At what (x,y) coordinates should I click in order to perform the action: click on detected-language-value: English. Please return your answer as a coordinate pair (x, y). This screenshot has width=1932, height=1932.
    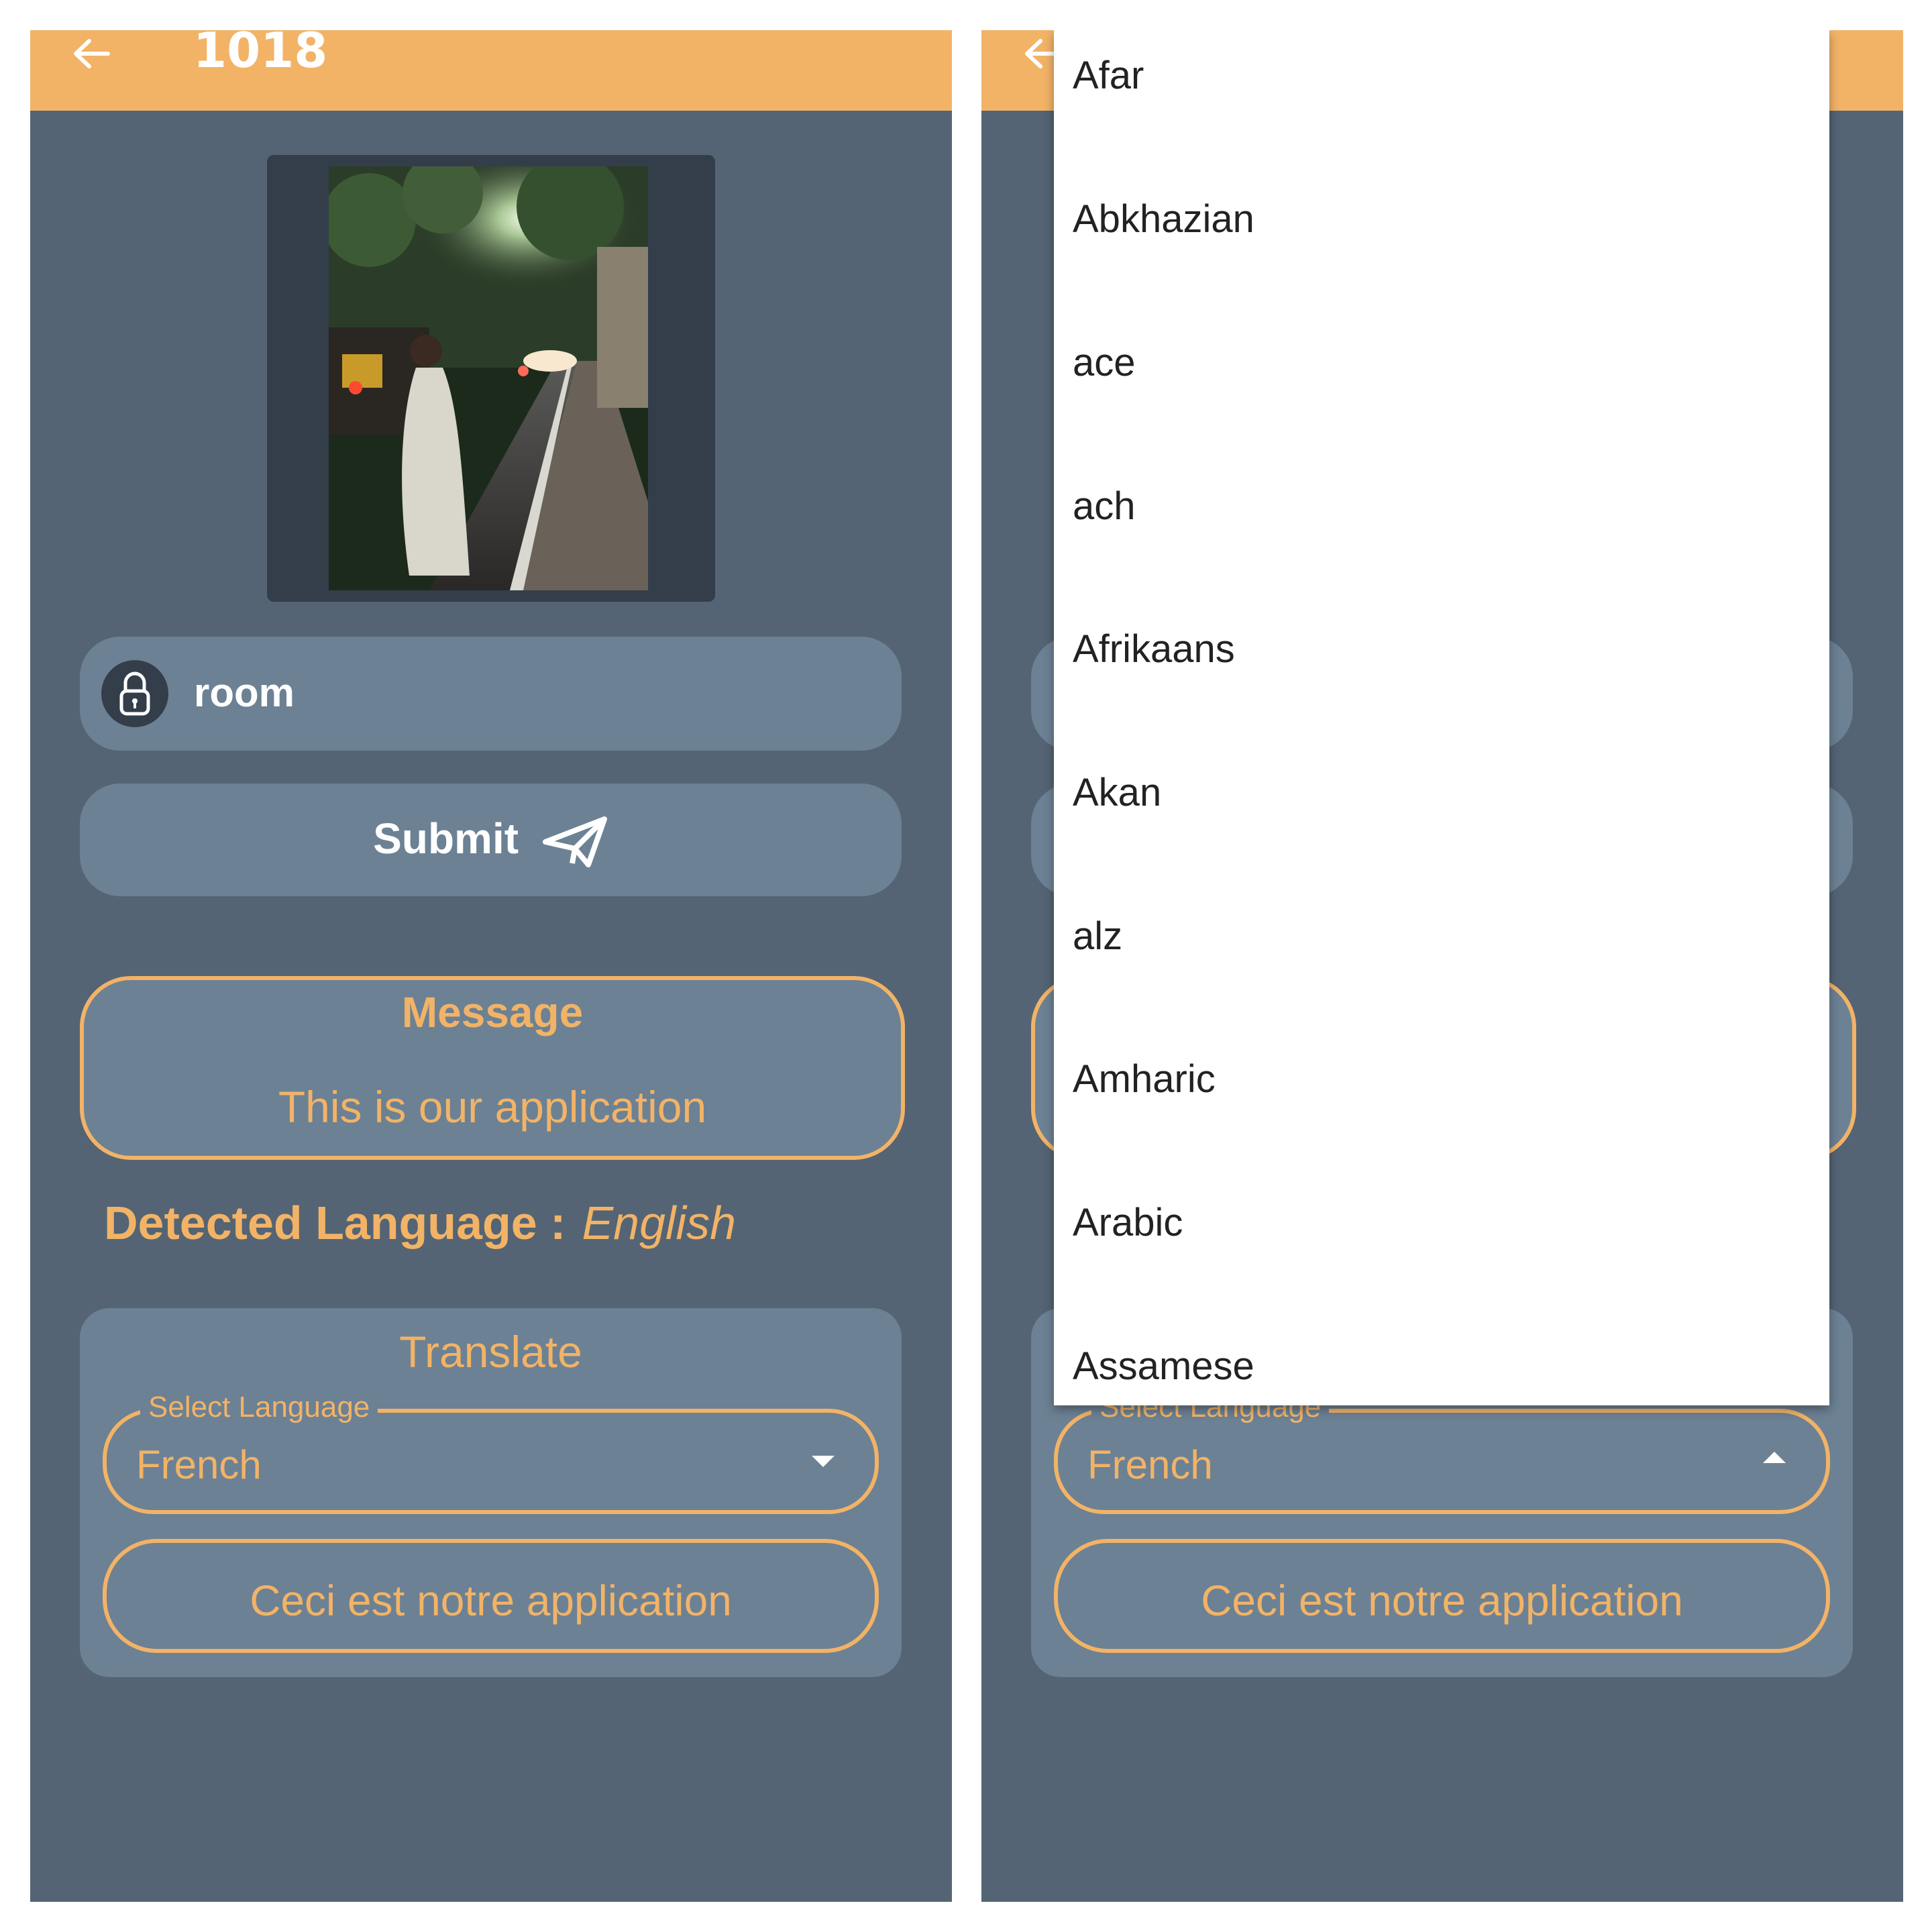
    Looking at the image, I should click on (659, 1223).